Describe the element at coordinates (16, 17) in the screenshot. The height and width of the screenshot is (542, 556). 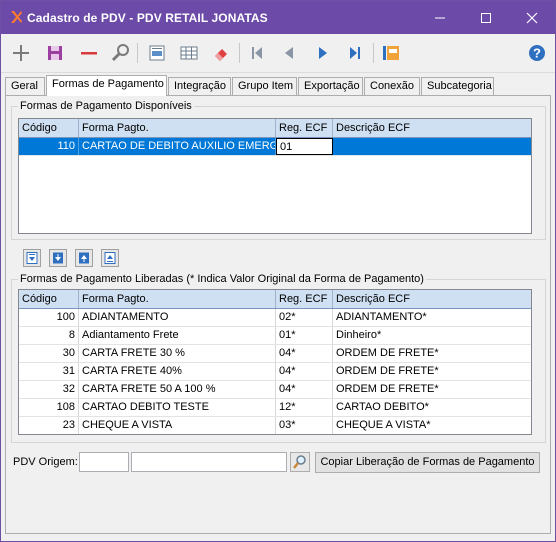
I see `app-icon` at that location.